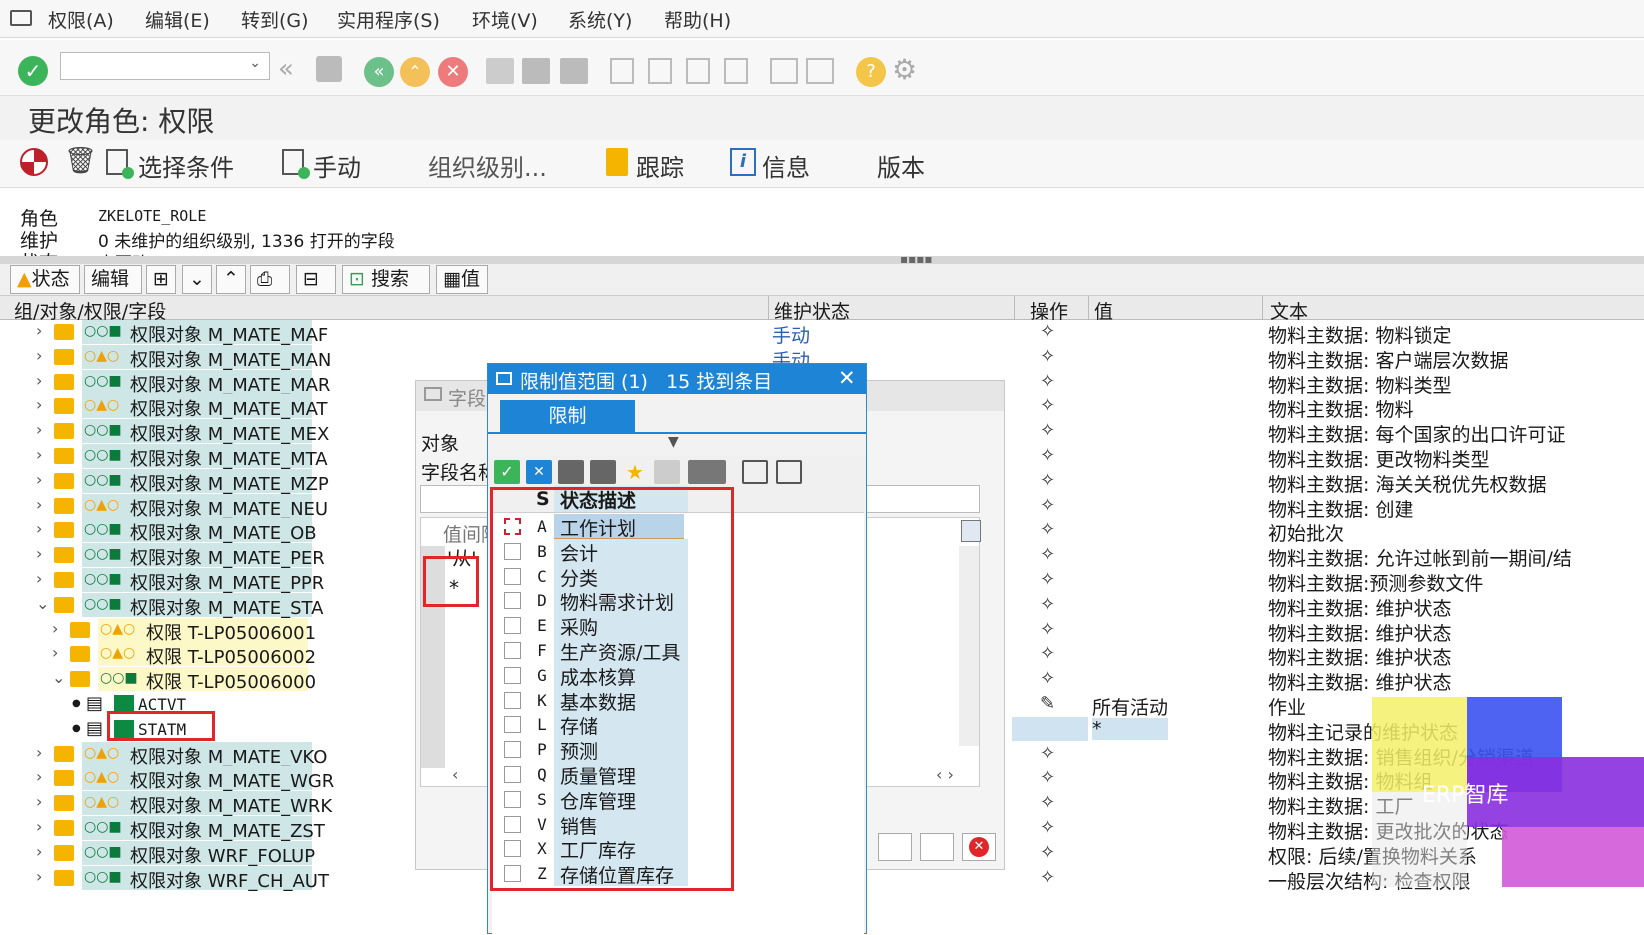 Image resolution: width=1644 pixels, height=935 pixels. I want to click on key-icon, so click(667, 472).